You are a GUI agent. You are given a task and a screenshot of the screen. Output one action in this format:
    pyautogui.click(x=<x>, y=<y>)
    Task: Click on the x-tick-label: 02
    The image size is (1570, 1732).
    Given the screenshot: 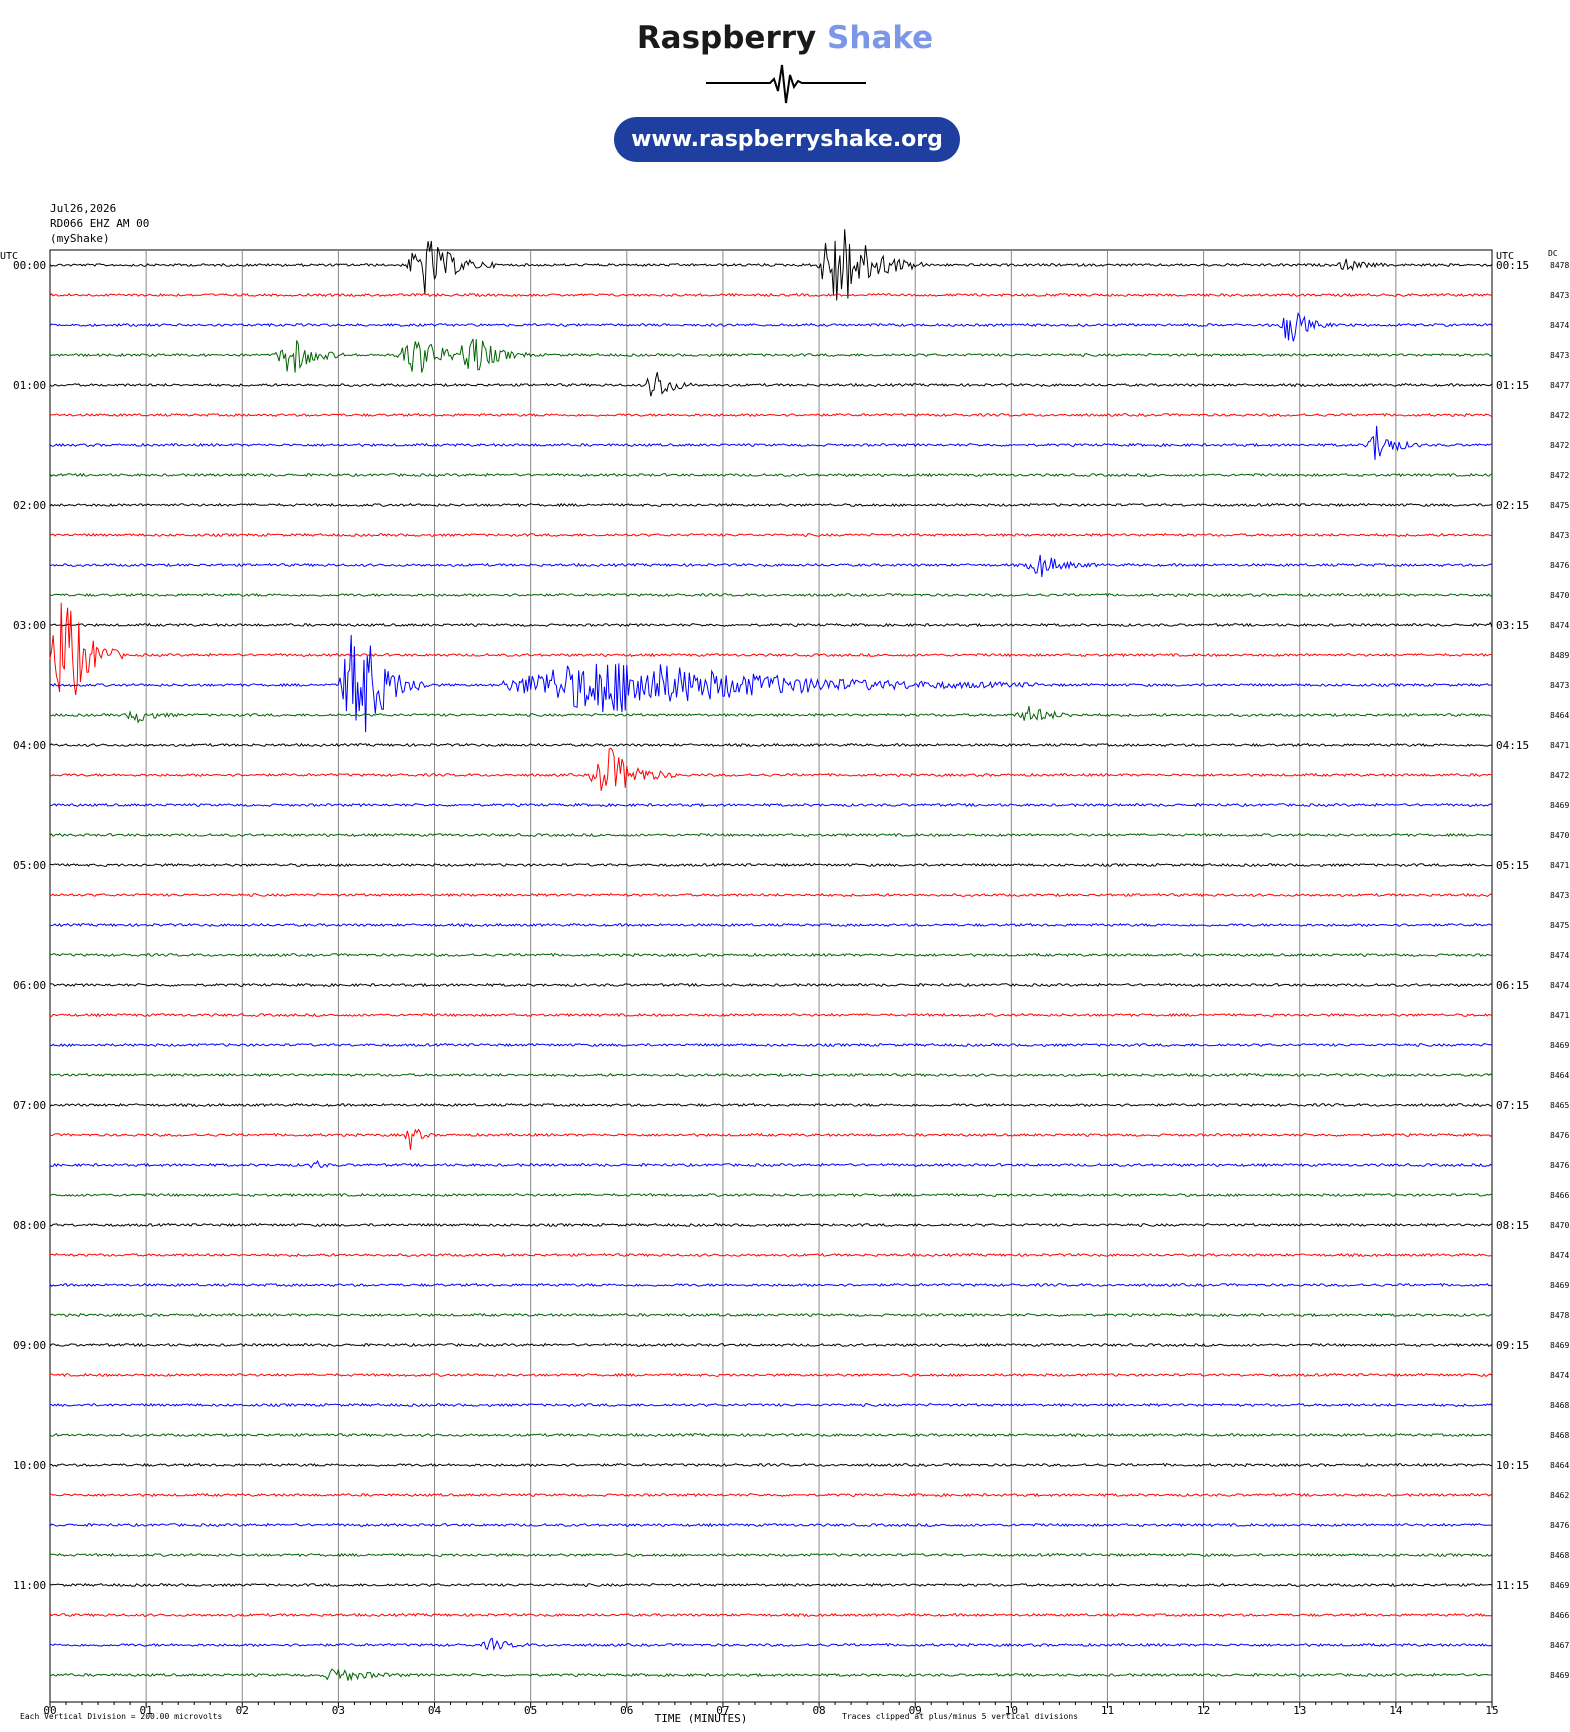 What is the action you would take?
    pyautogui.click(x=242, y=1710)
    